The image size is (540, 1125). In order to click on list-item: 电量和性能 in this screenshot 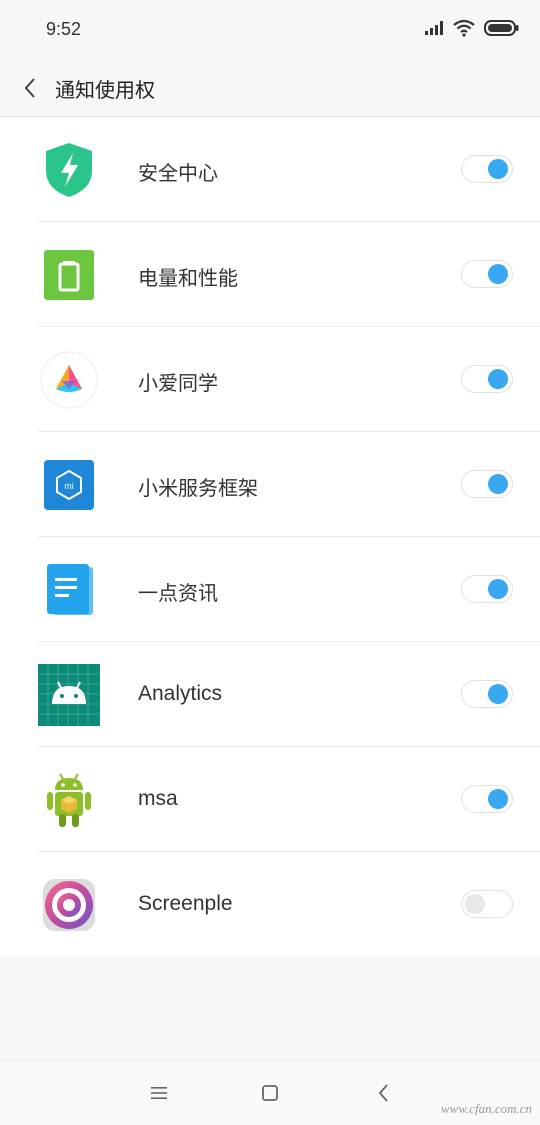, I will do `click(270, 274)`.